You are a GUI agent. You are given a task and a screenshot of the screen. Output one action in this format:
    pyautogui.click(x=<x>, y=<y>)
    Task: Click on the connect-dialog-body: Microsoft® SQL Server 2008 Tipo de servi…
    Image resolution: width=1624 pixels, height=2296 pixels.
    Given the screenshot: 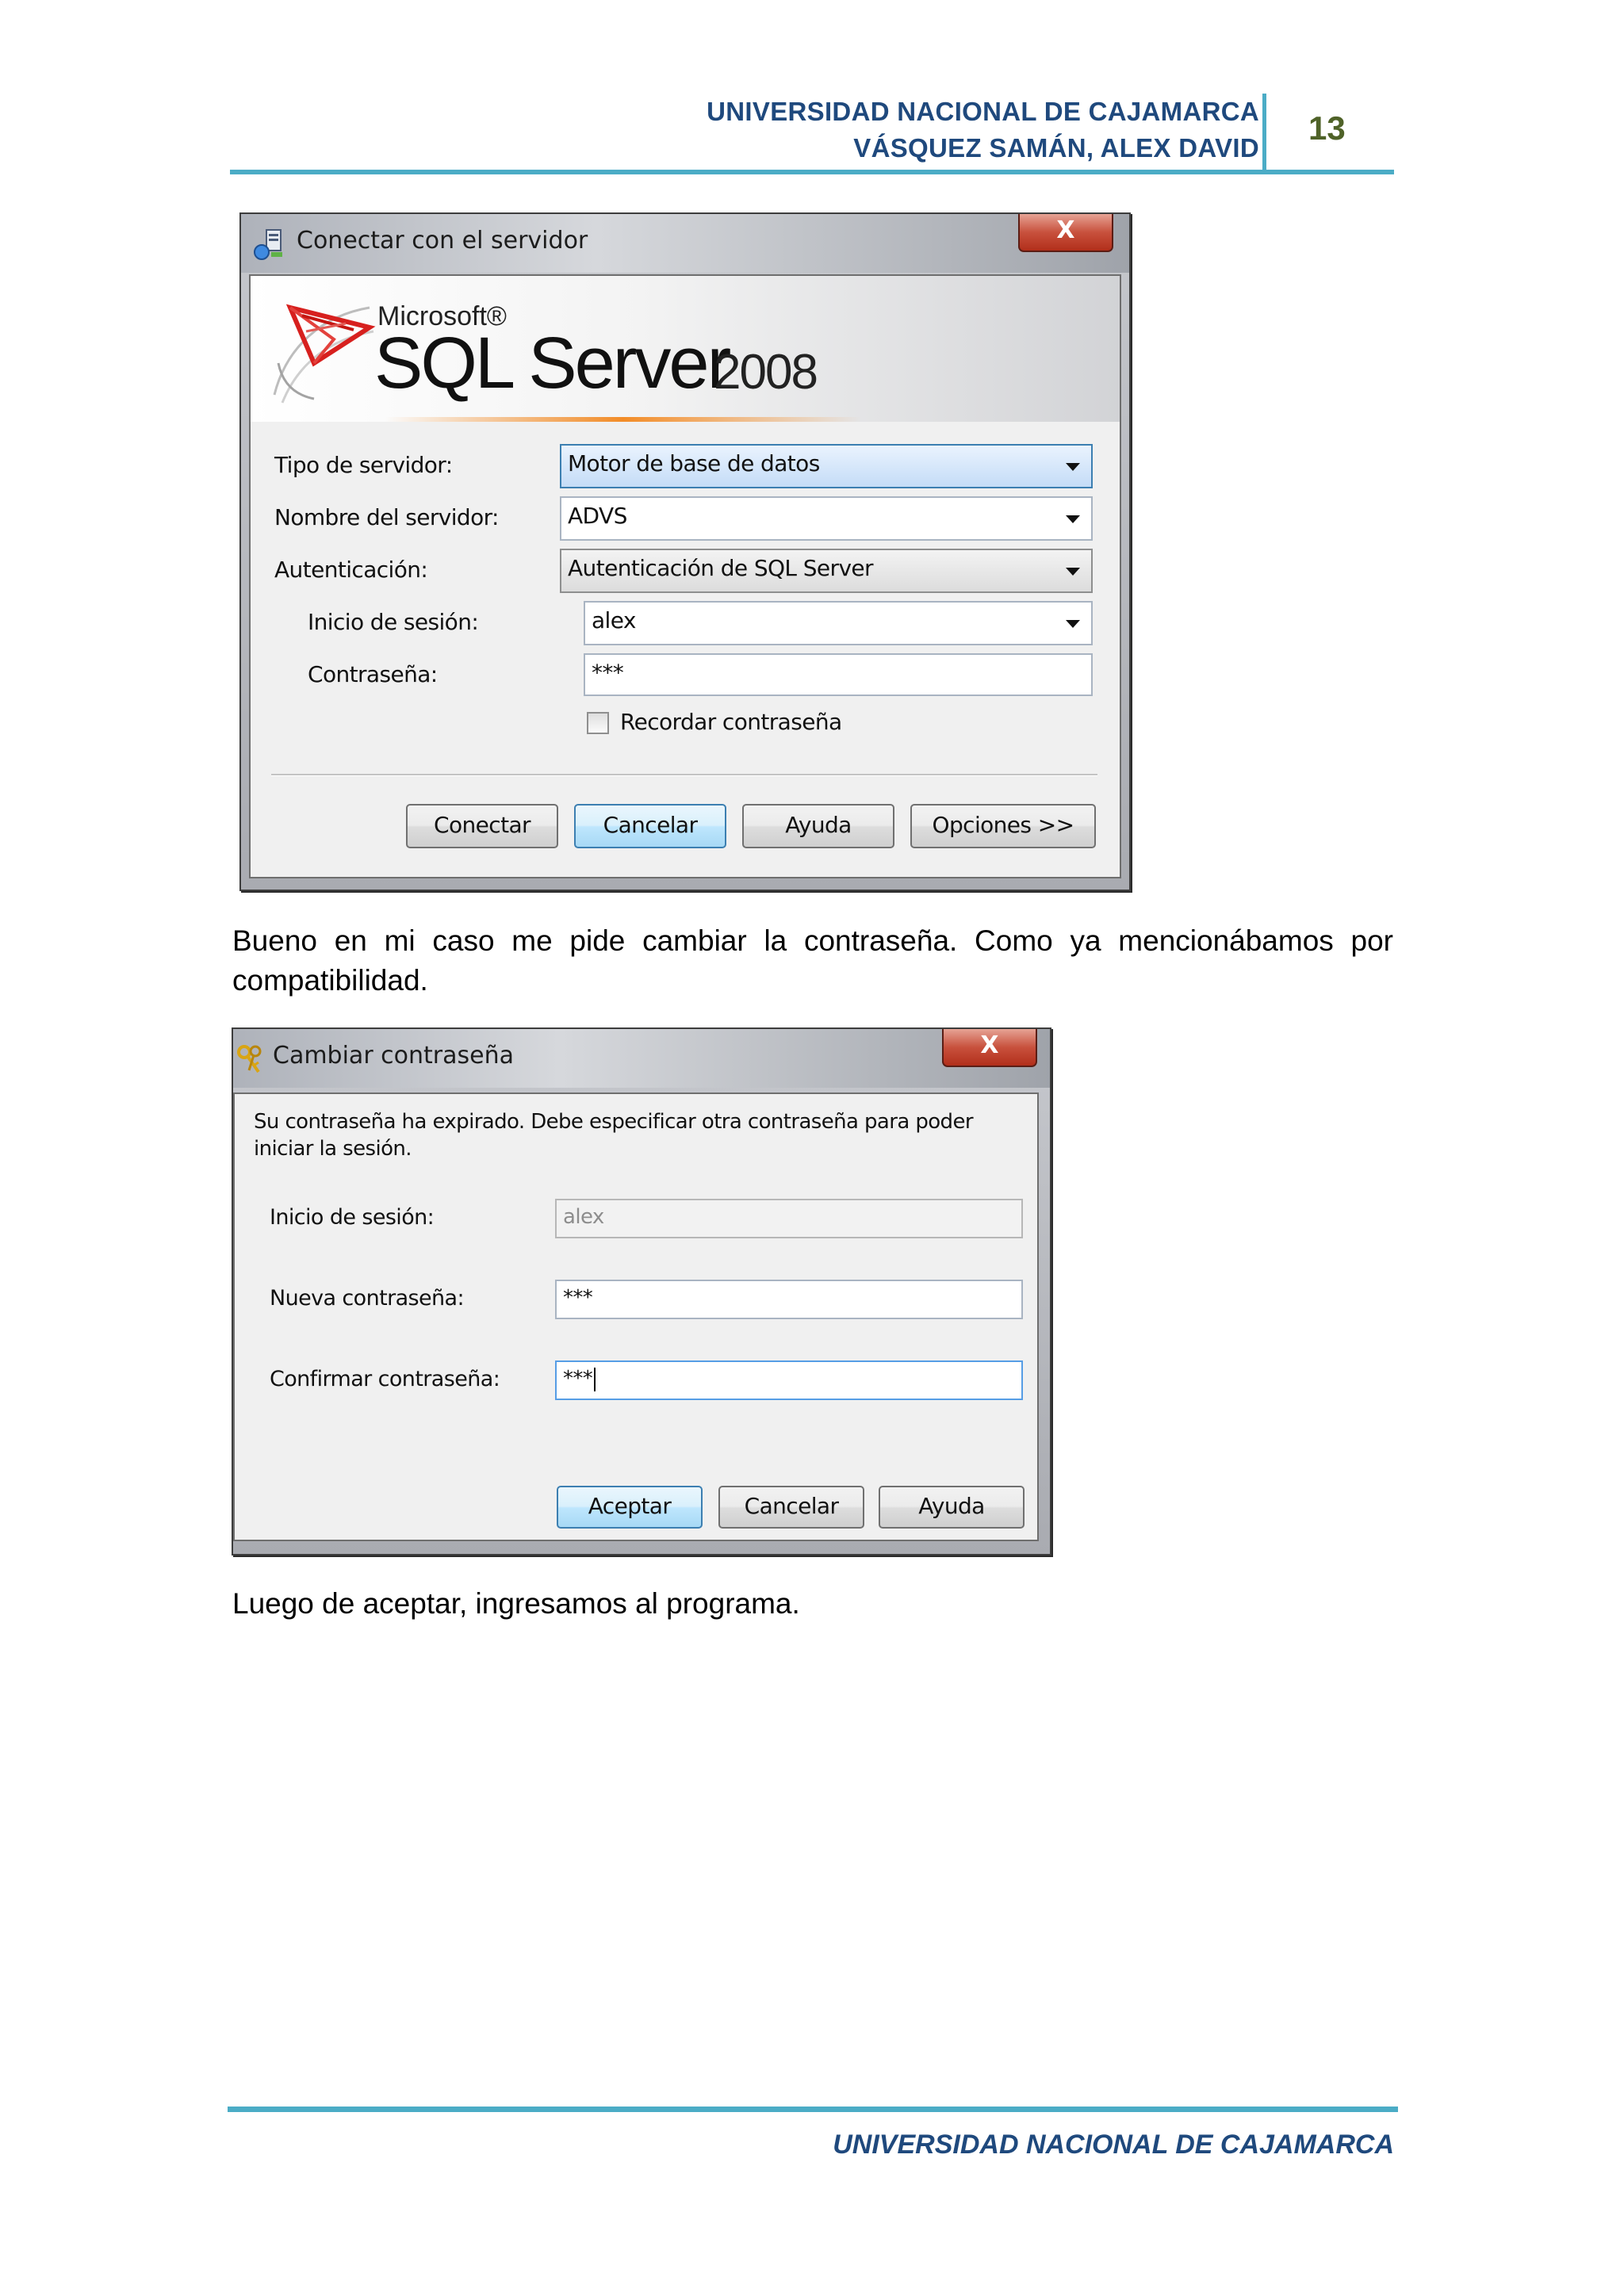 What is the action you would take?
    pyautogui.click(x=685, y=576)
    